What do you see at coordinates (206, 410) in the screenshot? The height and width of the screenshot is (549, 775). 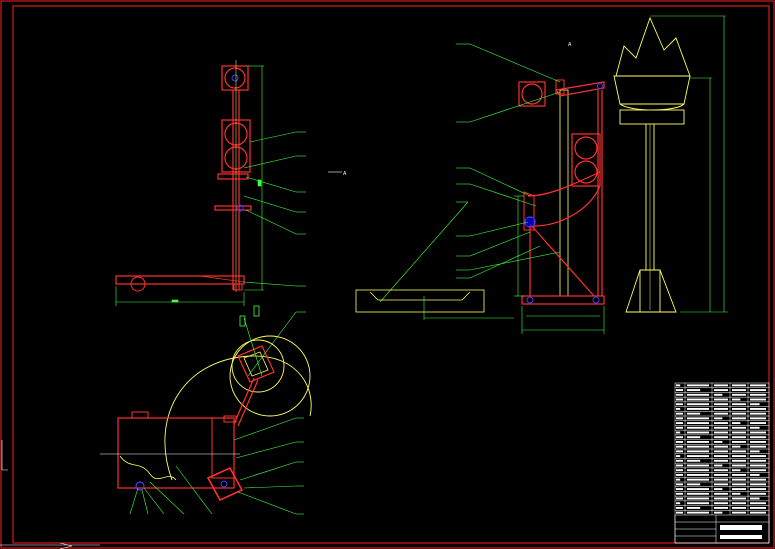 I see `top-view` at bounding box center [206, 410].